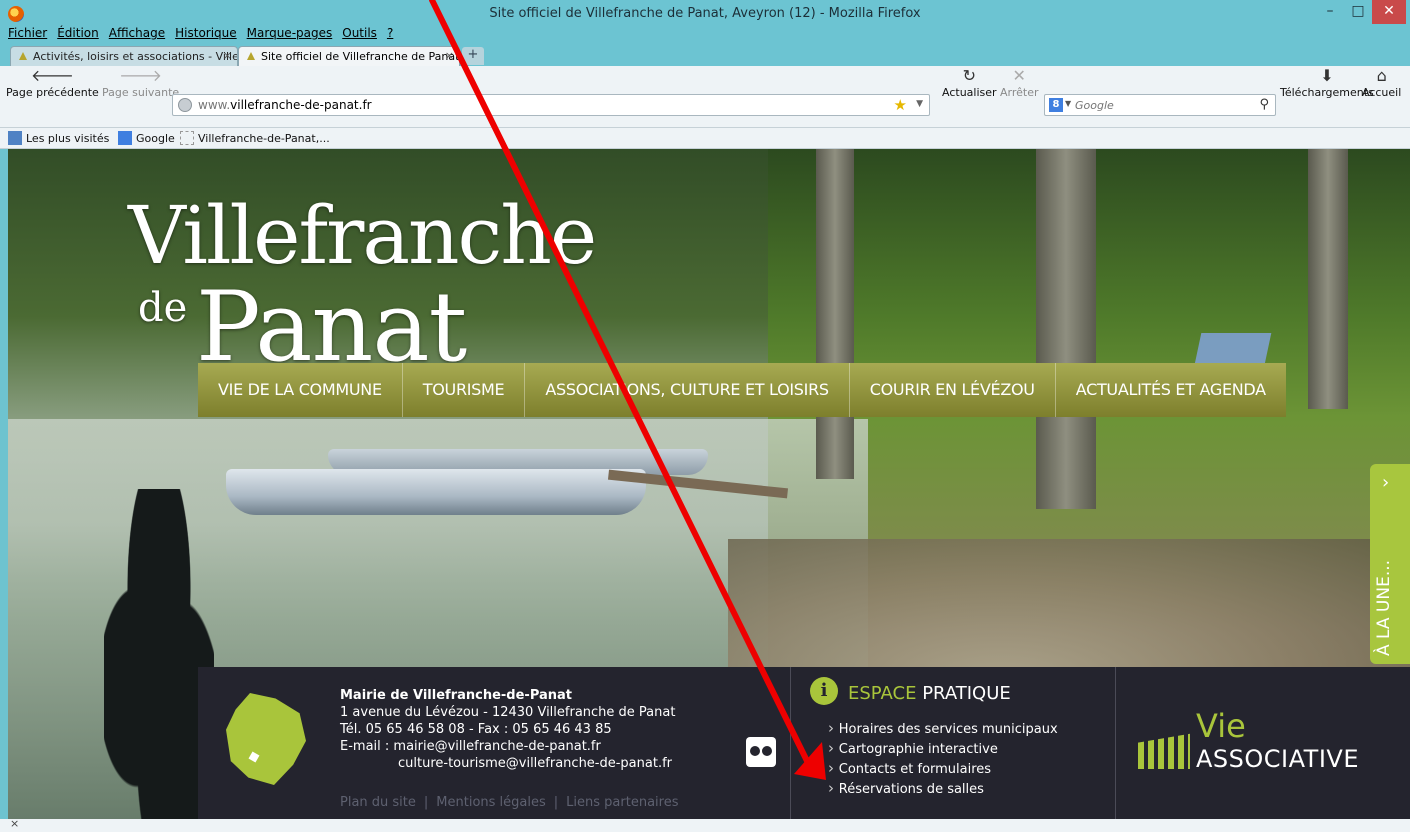  Describe the element at coordinates (966, 693) in the screenshot. I see `pratique-word: PRATIQUE` at that location.